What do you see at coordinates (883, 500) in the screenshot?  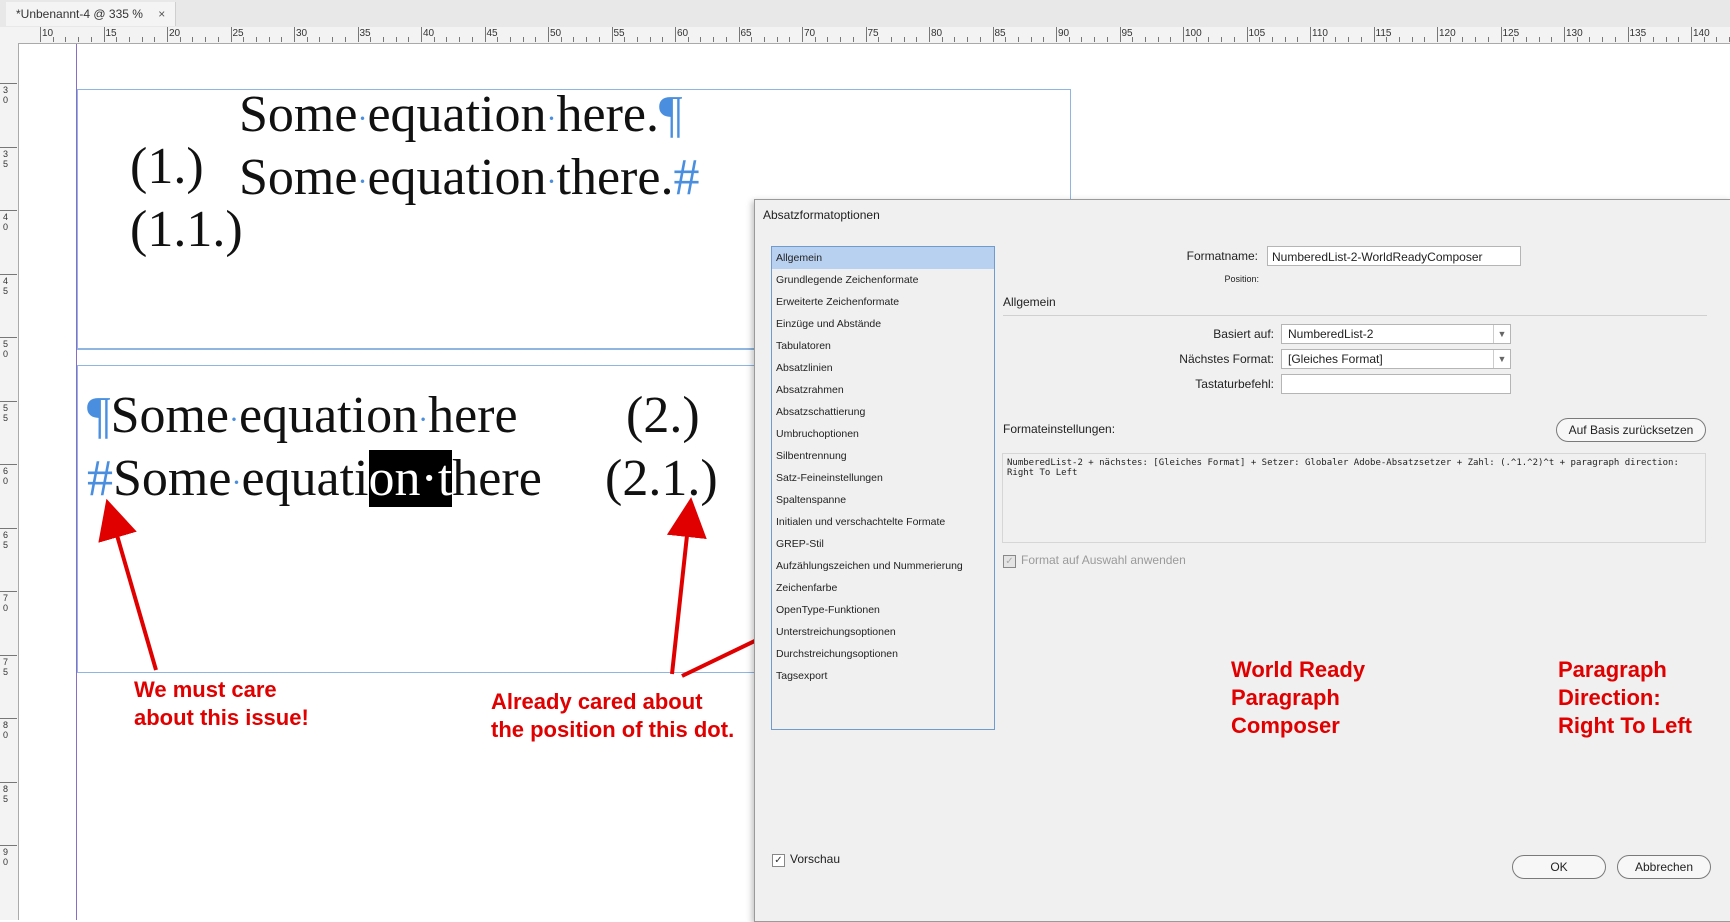 I see `category-item: Spaltenspanne` at bounding box center [883, 500].